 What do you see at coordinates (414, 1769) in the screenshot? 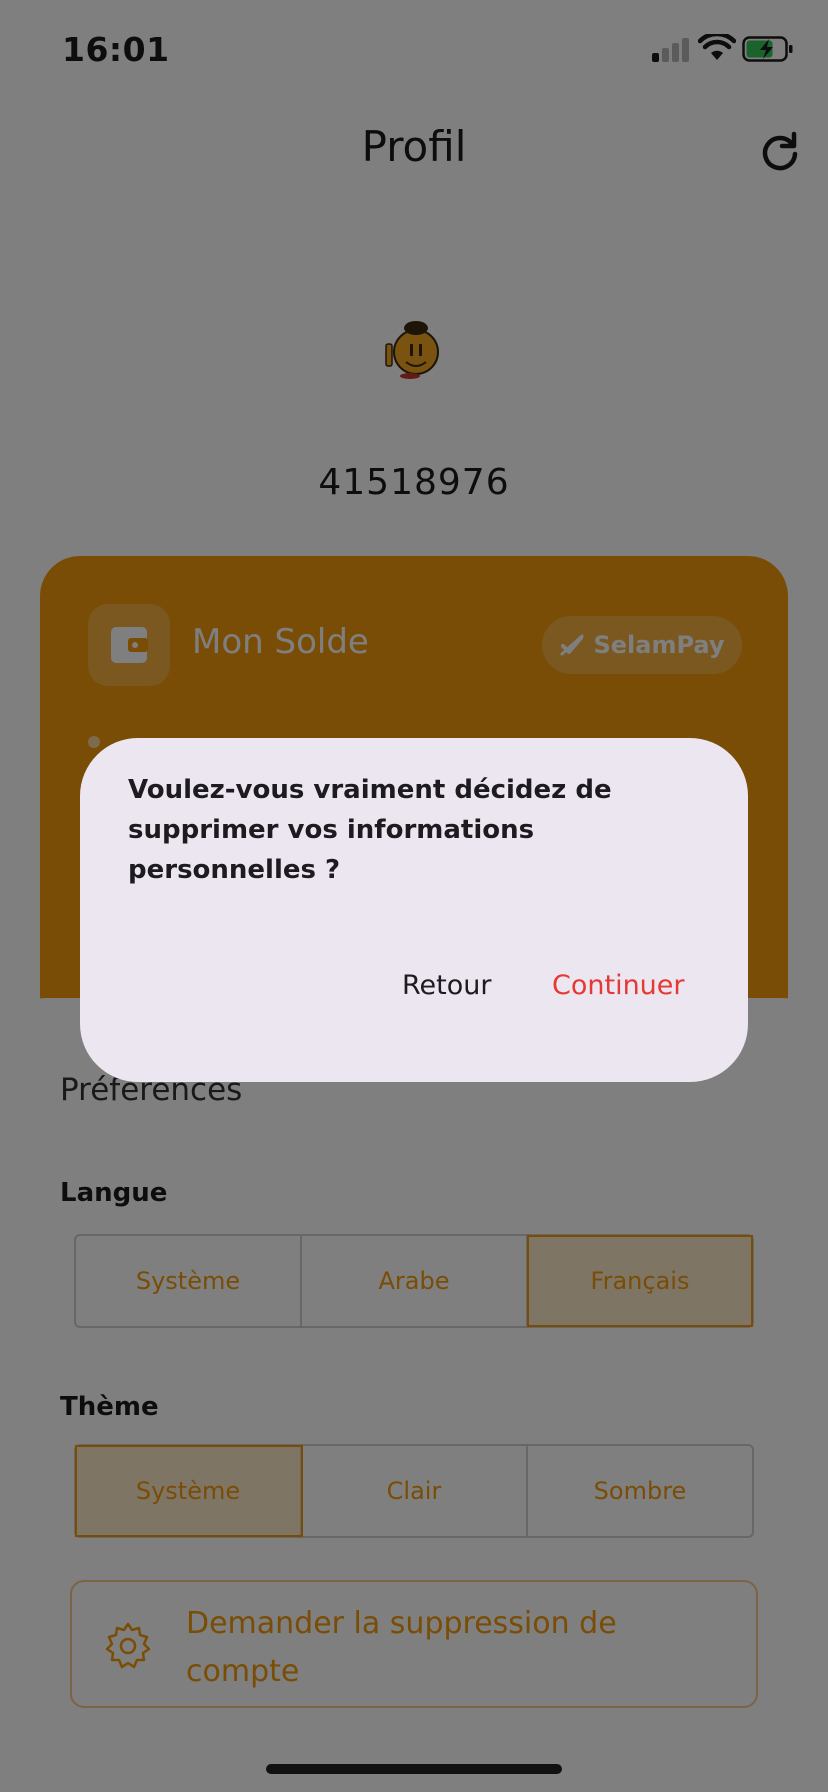
I see `home-indicator` at bounding box center [414, 1769].